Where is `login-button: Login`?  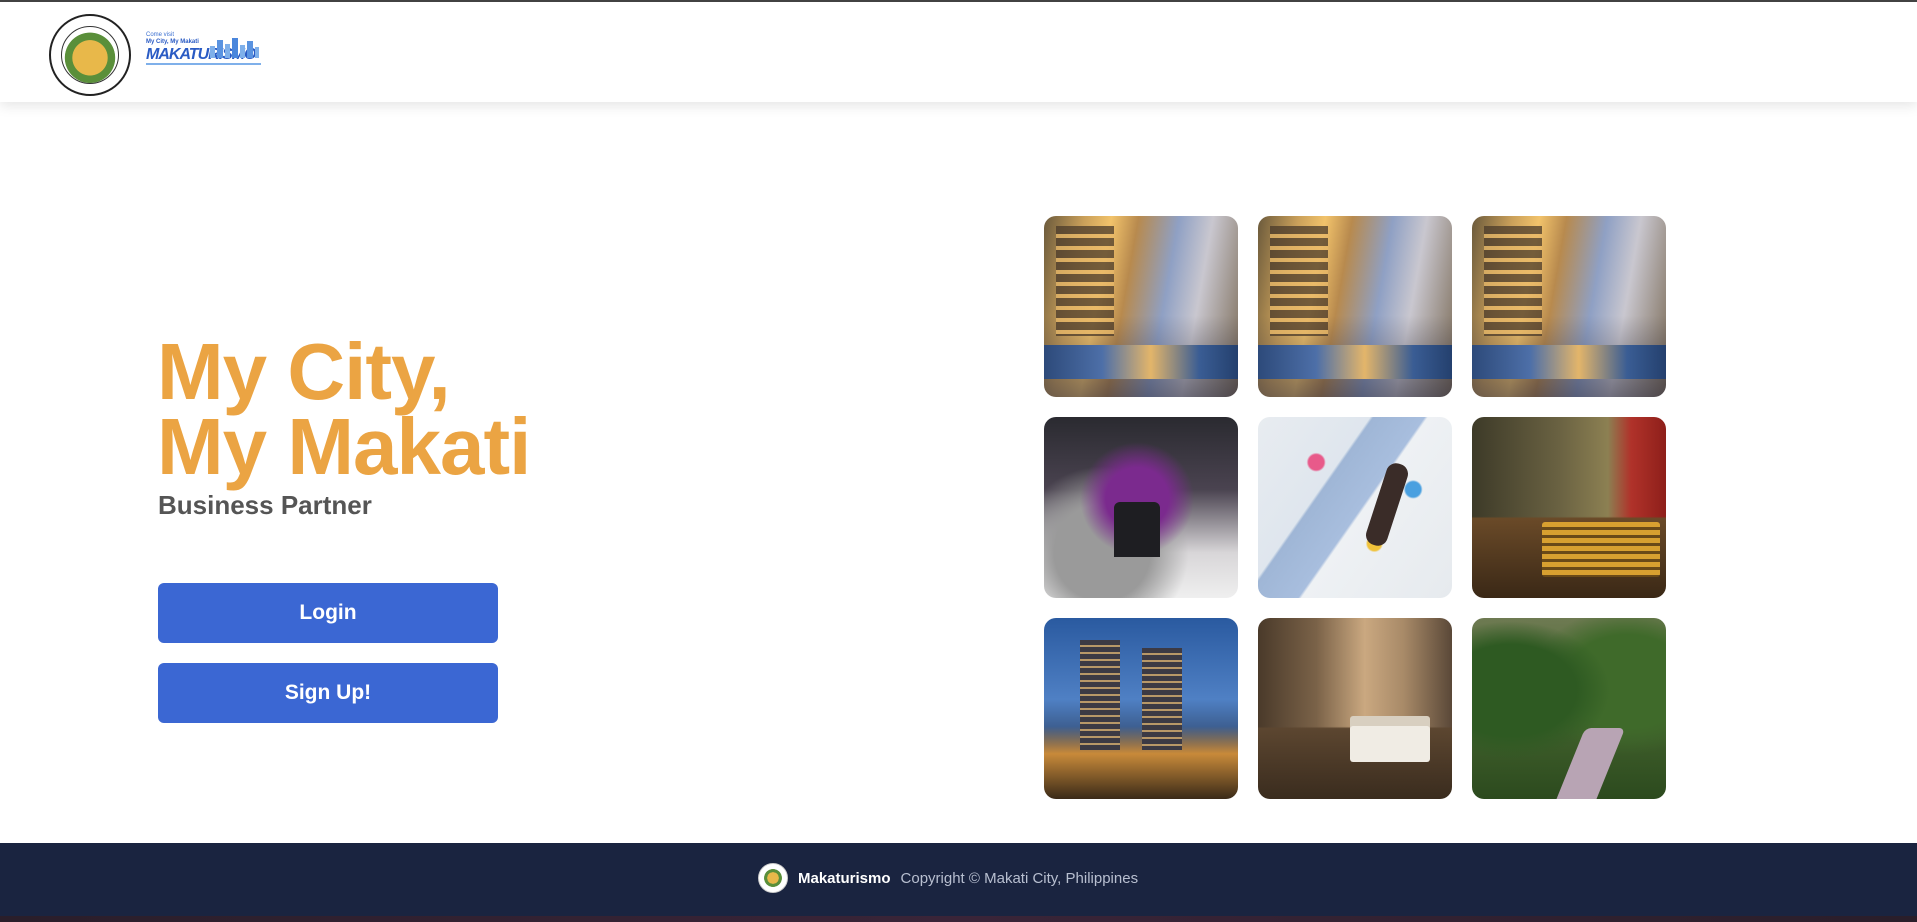
login-button: Login is located at coordinates (328, 613).